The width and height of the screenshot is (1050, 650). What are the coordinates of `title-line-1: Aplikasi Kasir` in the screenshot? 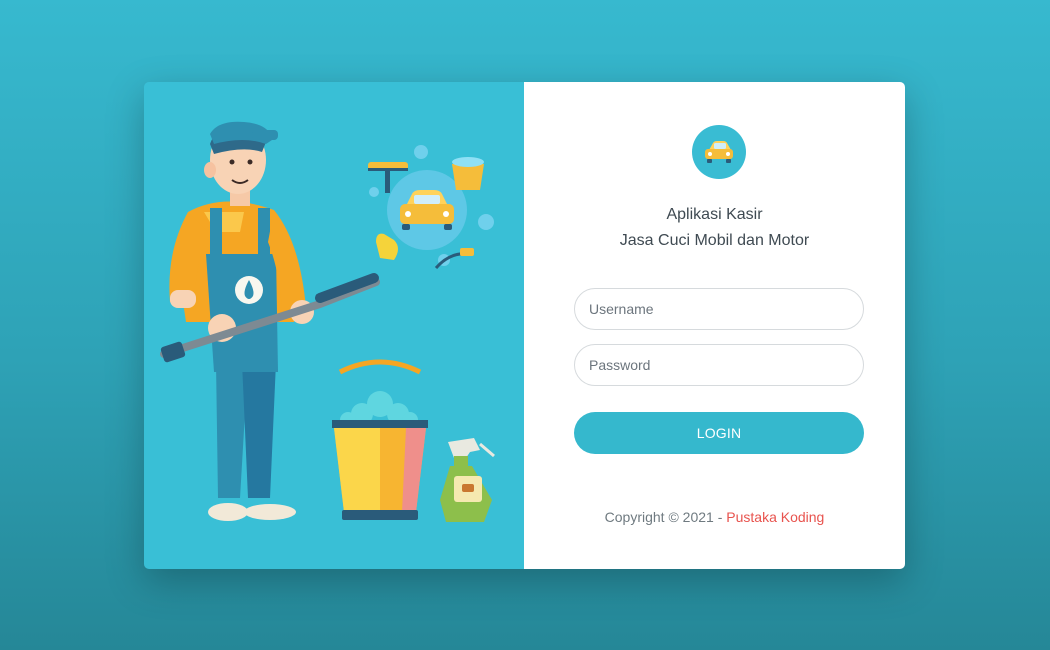 It's located at (714, 214).